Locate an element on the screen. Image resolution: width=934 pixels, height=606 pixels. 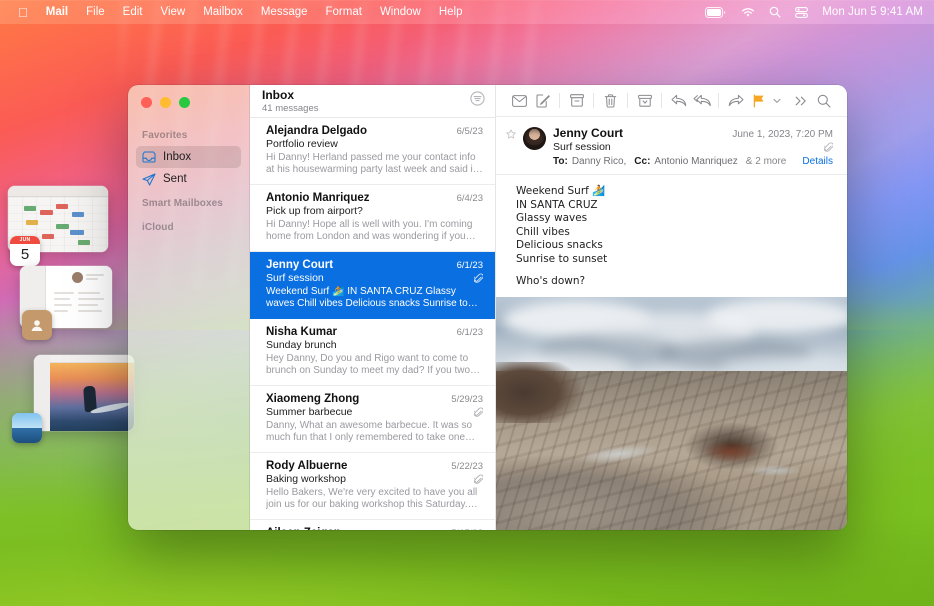
photos-app-icon is located at coordinates (27, 428).